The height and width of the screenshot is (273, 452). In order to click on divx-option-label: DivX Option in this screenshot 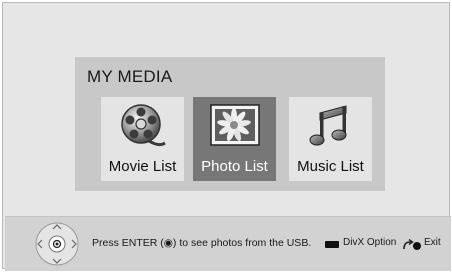, I will do `click(369, 242)`.